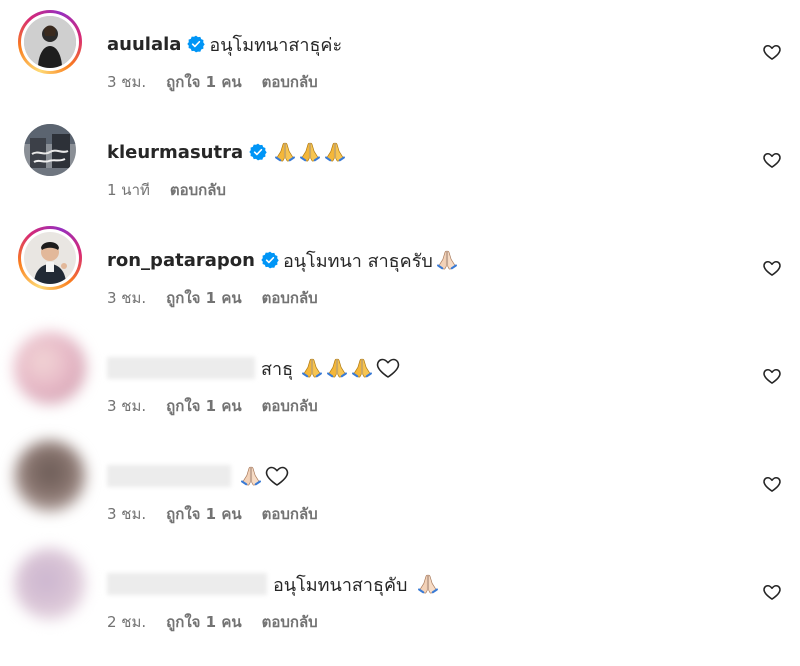 The image size is (800, 666). I want to click on comment-line: auulala อนุโมทนาสาธุค่ะ, so click(224, 44).